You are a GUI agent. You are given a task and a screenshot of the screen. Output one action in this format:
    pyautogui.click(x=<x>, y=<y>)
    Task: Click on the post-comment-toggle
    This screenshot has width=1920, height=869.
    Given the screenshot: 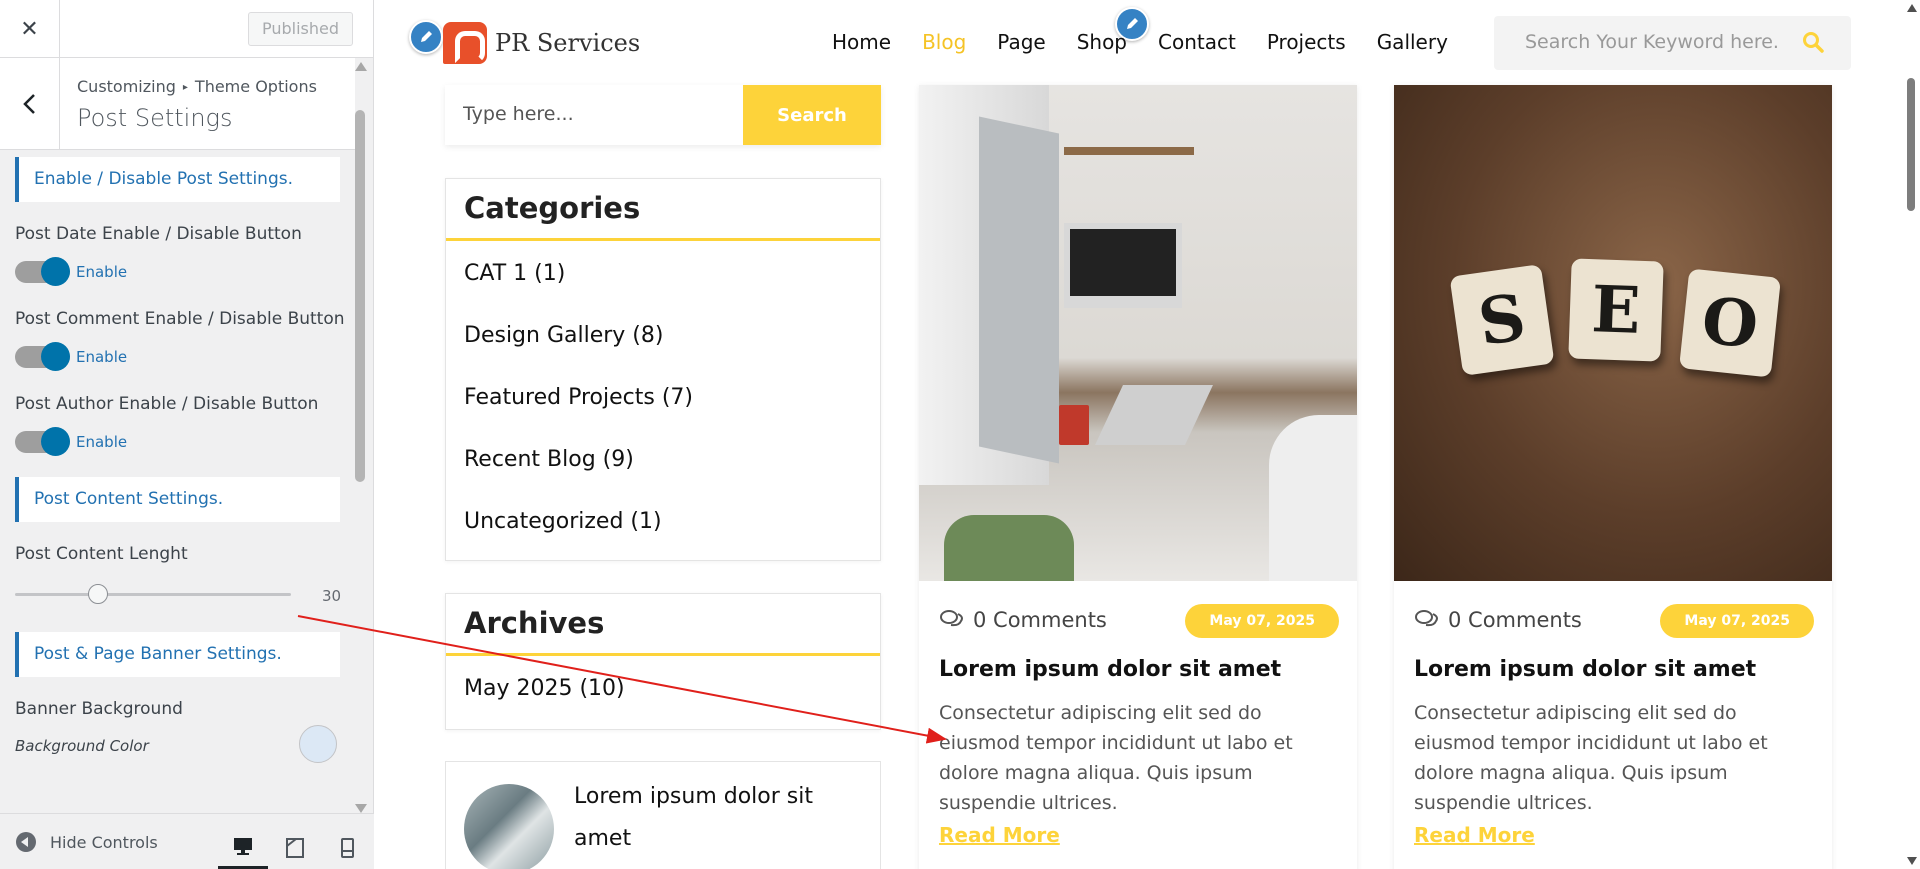 What is the action you would take?
    pyautogui.click(x=42, y=356)
    